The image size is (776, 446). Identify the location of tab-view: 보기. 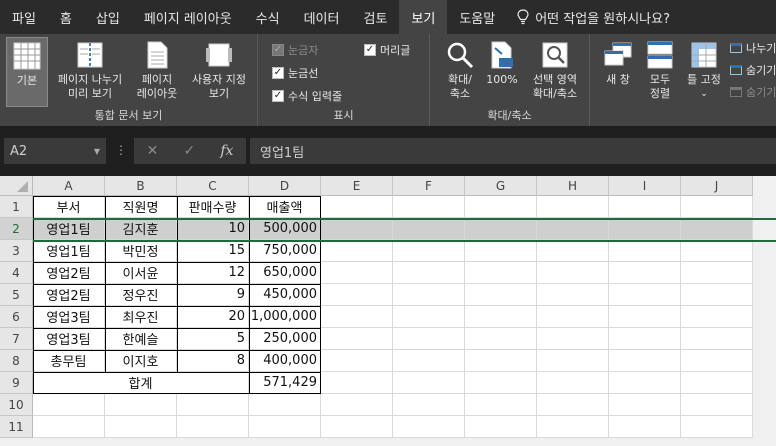
(423, 17).